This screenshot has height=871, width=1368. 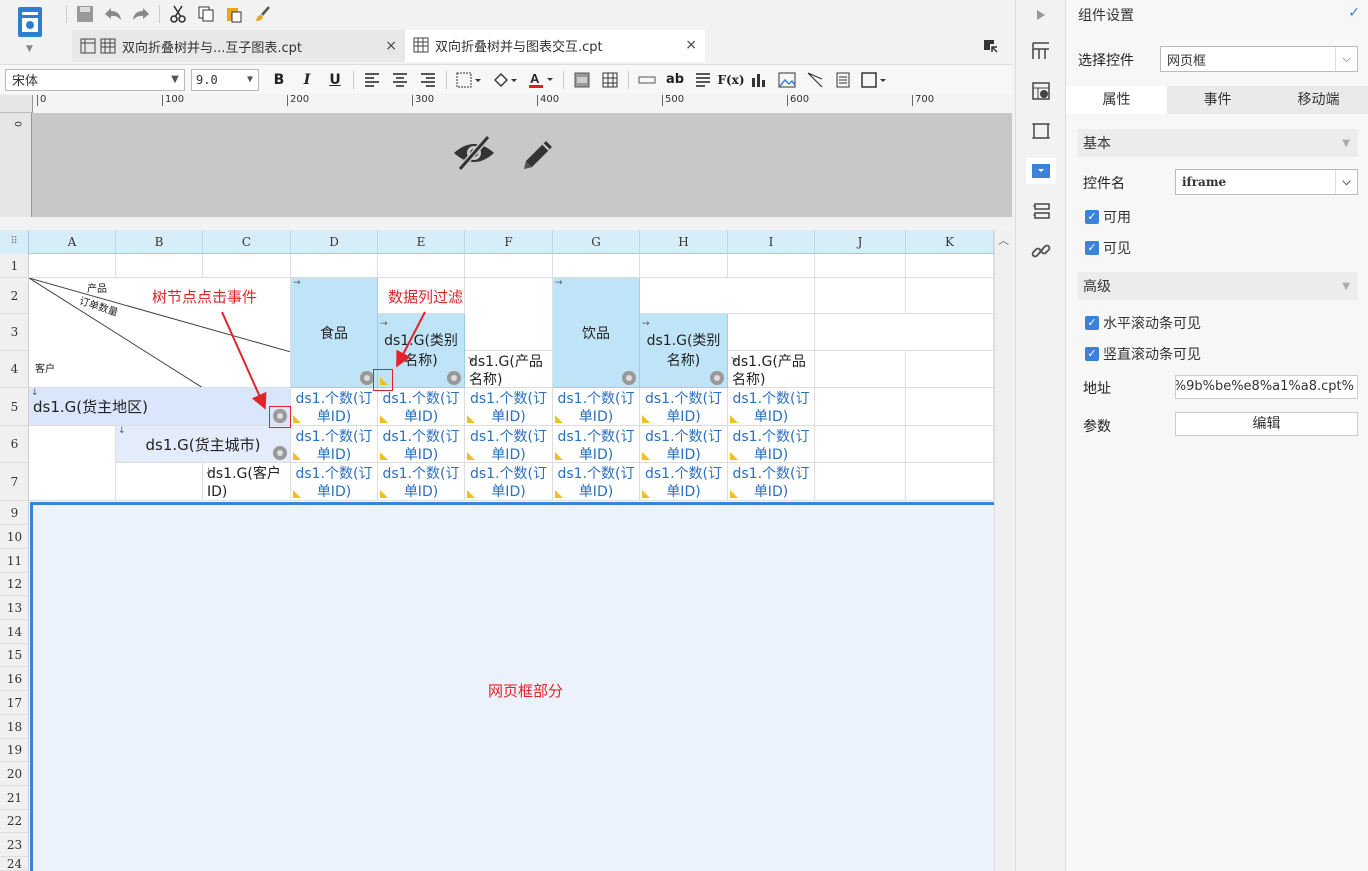 I want to click on cell-count-f7: ds1.个数(订单ID), so click(x=509, y=482).